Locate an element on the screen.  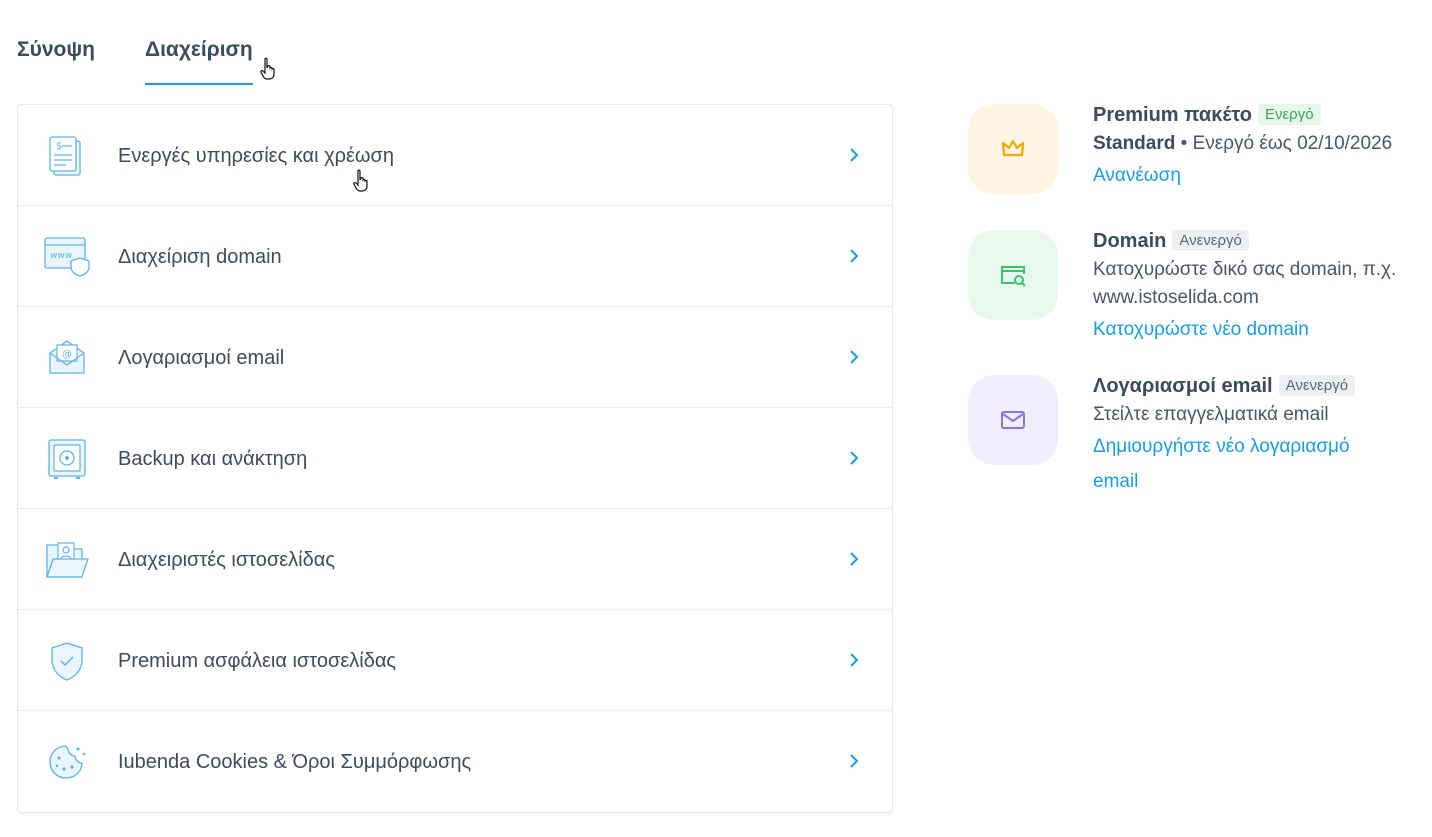
menu-item-label: Λογαριασμοί email is located at coordinates (201, 358).